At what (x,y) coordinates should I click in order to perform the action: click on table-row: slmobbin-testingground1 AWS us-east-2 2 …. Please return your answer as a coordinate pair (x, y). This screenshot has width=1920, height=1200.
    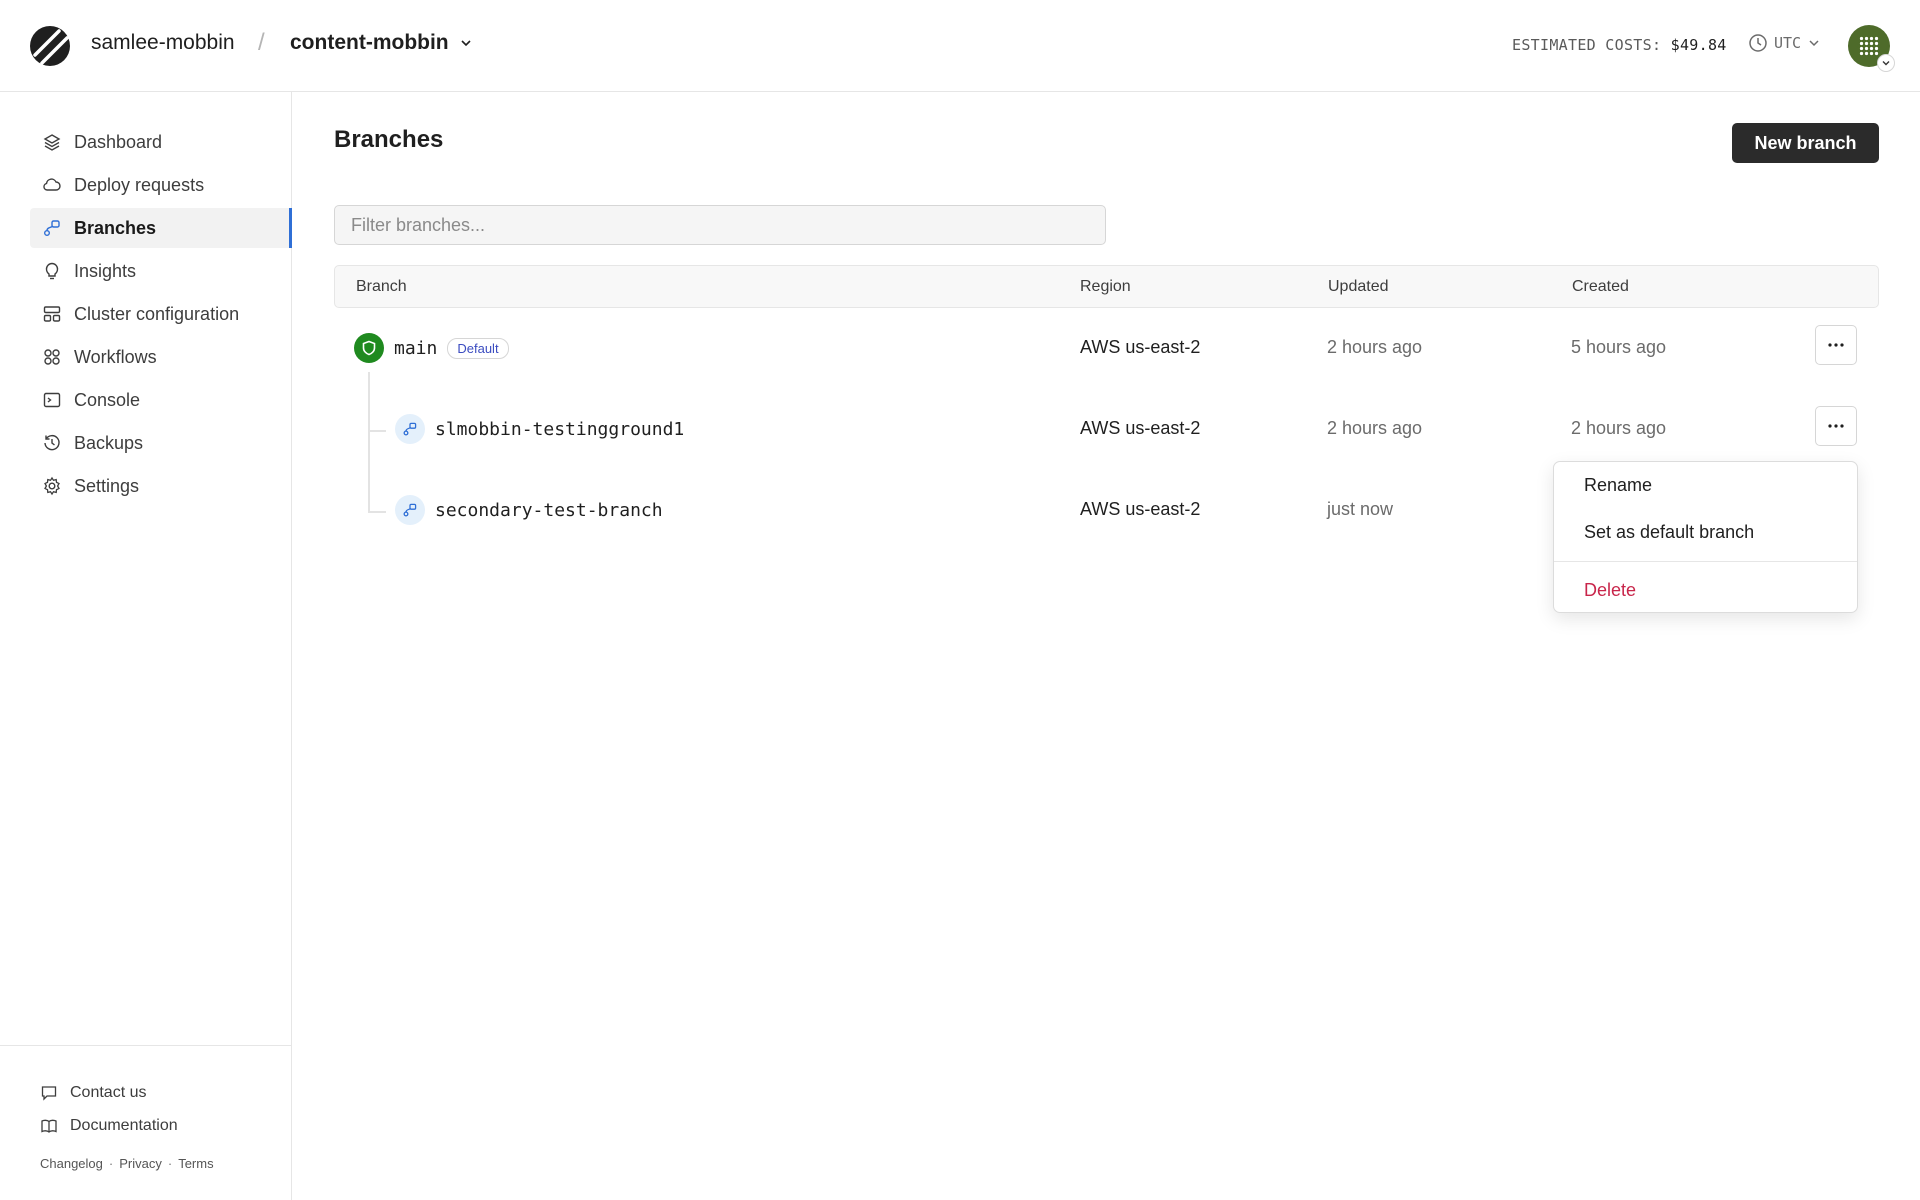
    Looking at the image, I should click on (1106, 430).